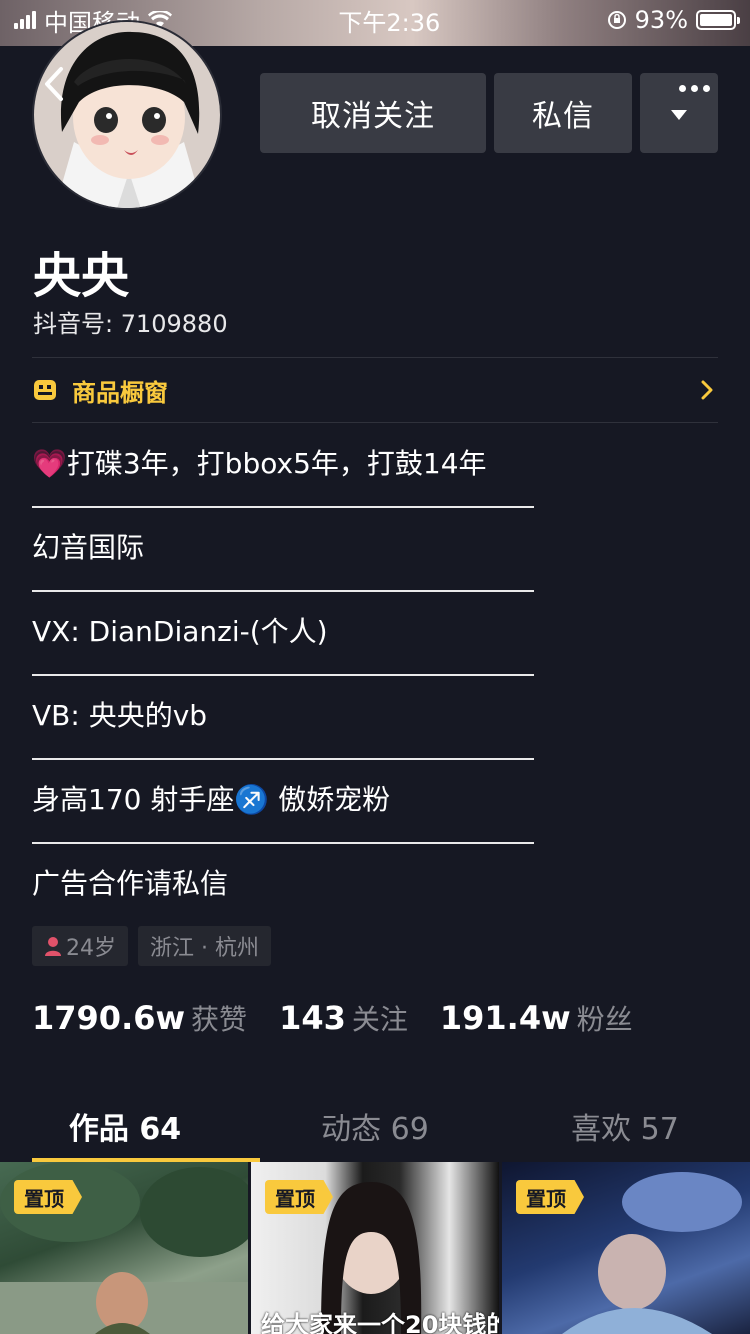  What do you see at coordinates (88, 547) in the screenshot?
I see `bio-text: 幻音国际` at bounding box center [88, 547].